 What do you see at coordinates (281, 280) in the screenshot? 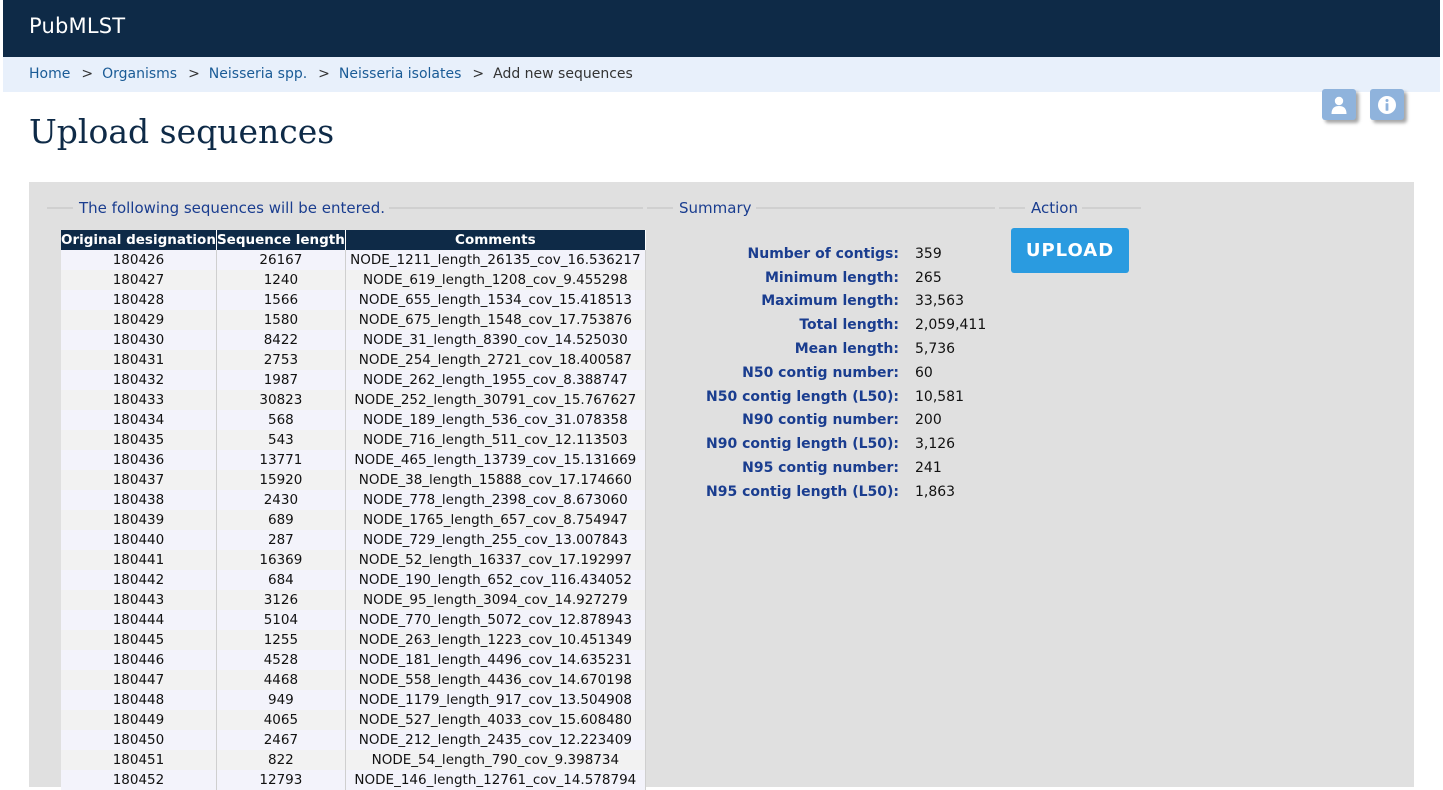
I see `cell-sequence-length: 1240` at bounding box center [281, 280].